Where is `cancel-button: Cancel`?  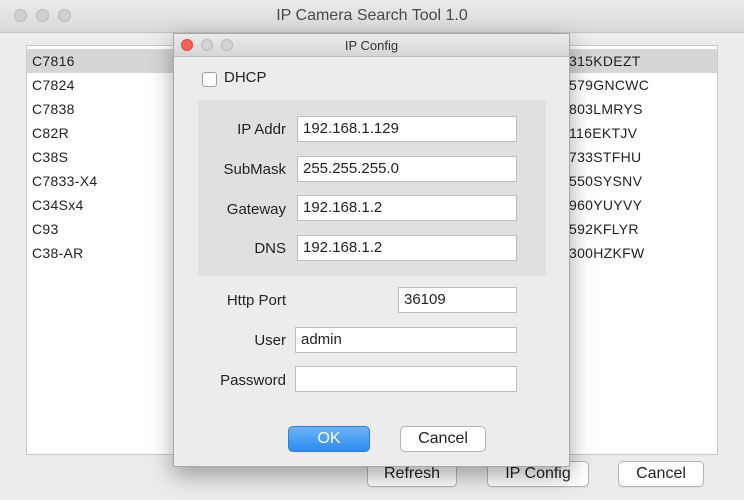
cancel-button: Cancel is located at coordinates (661, 474).